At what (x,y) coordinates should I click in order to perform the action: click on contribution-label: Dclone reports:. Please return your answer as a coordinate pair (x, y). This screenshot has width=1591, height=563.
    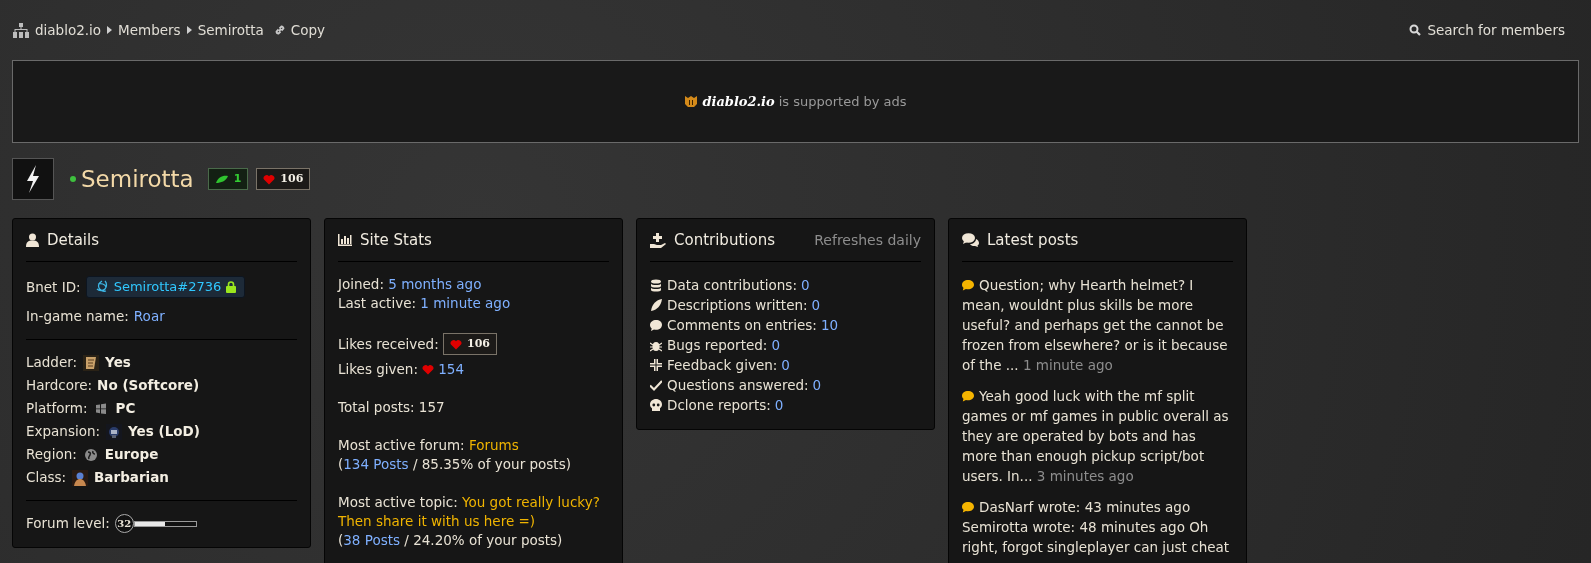
    Looking at the image, I should click on (719, 405).